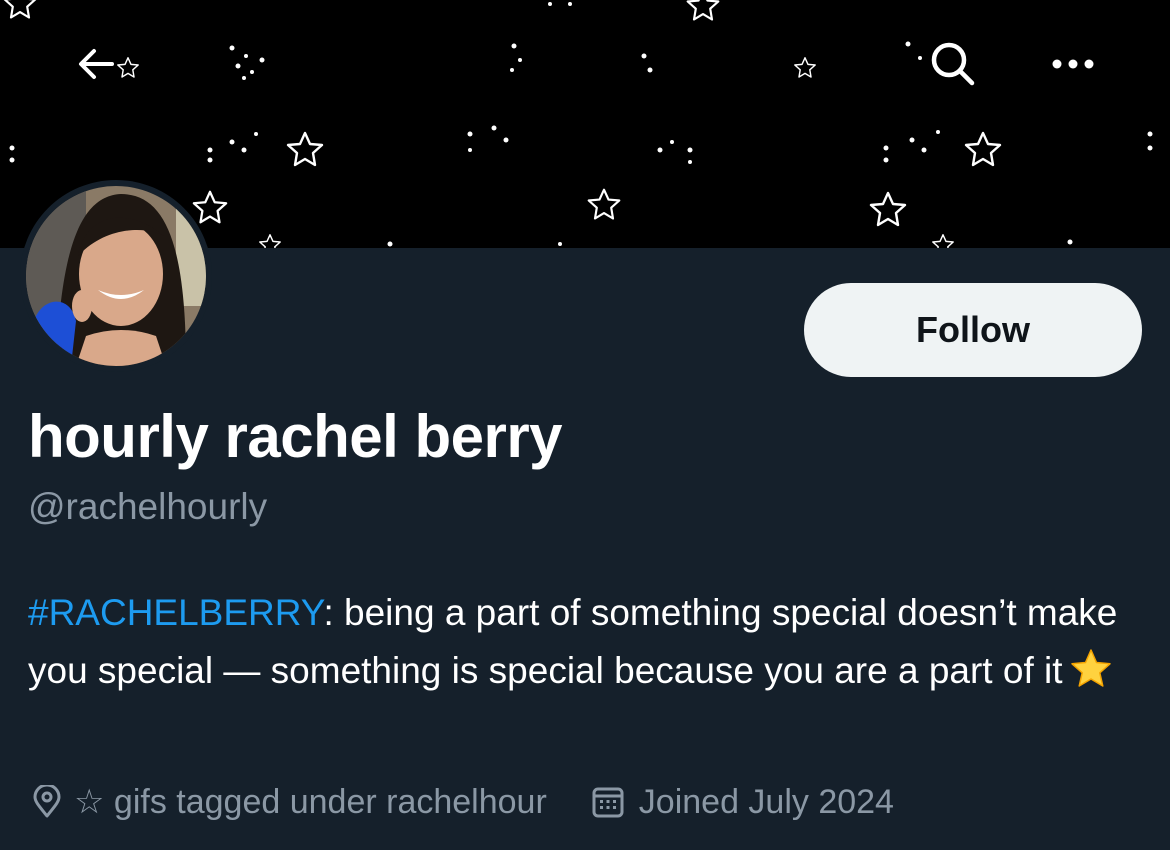 The height and width of the screenshot is (850, 1170). Describe the element at coordinates (766, 801) in the screenshot. I see `joined-text: Joined July 2024` at that location.